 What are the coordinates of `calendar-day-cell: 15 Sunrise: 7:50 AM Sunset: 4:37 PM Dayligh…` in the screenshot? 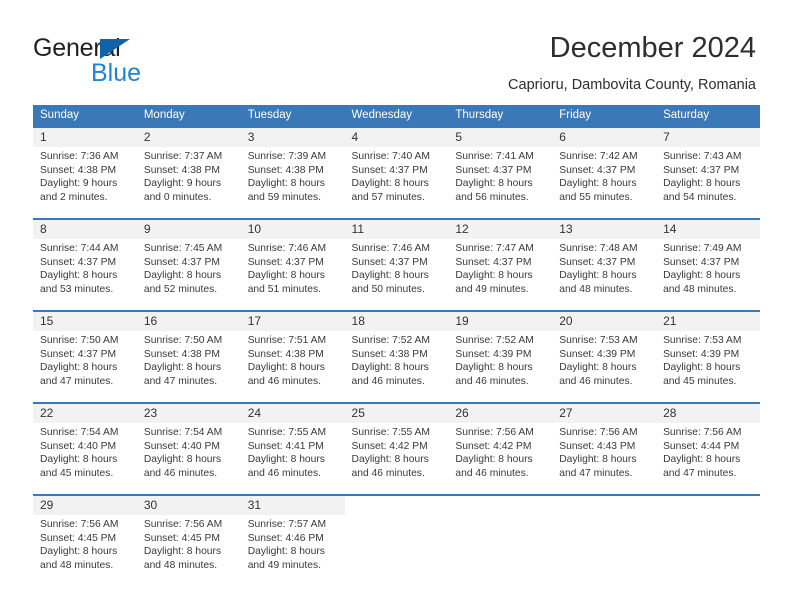 It's located at (85, 350).